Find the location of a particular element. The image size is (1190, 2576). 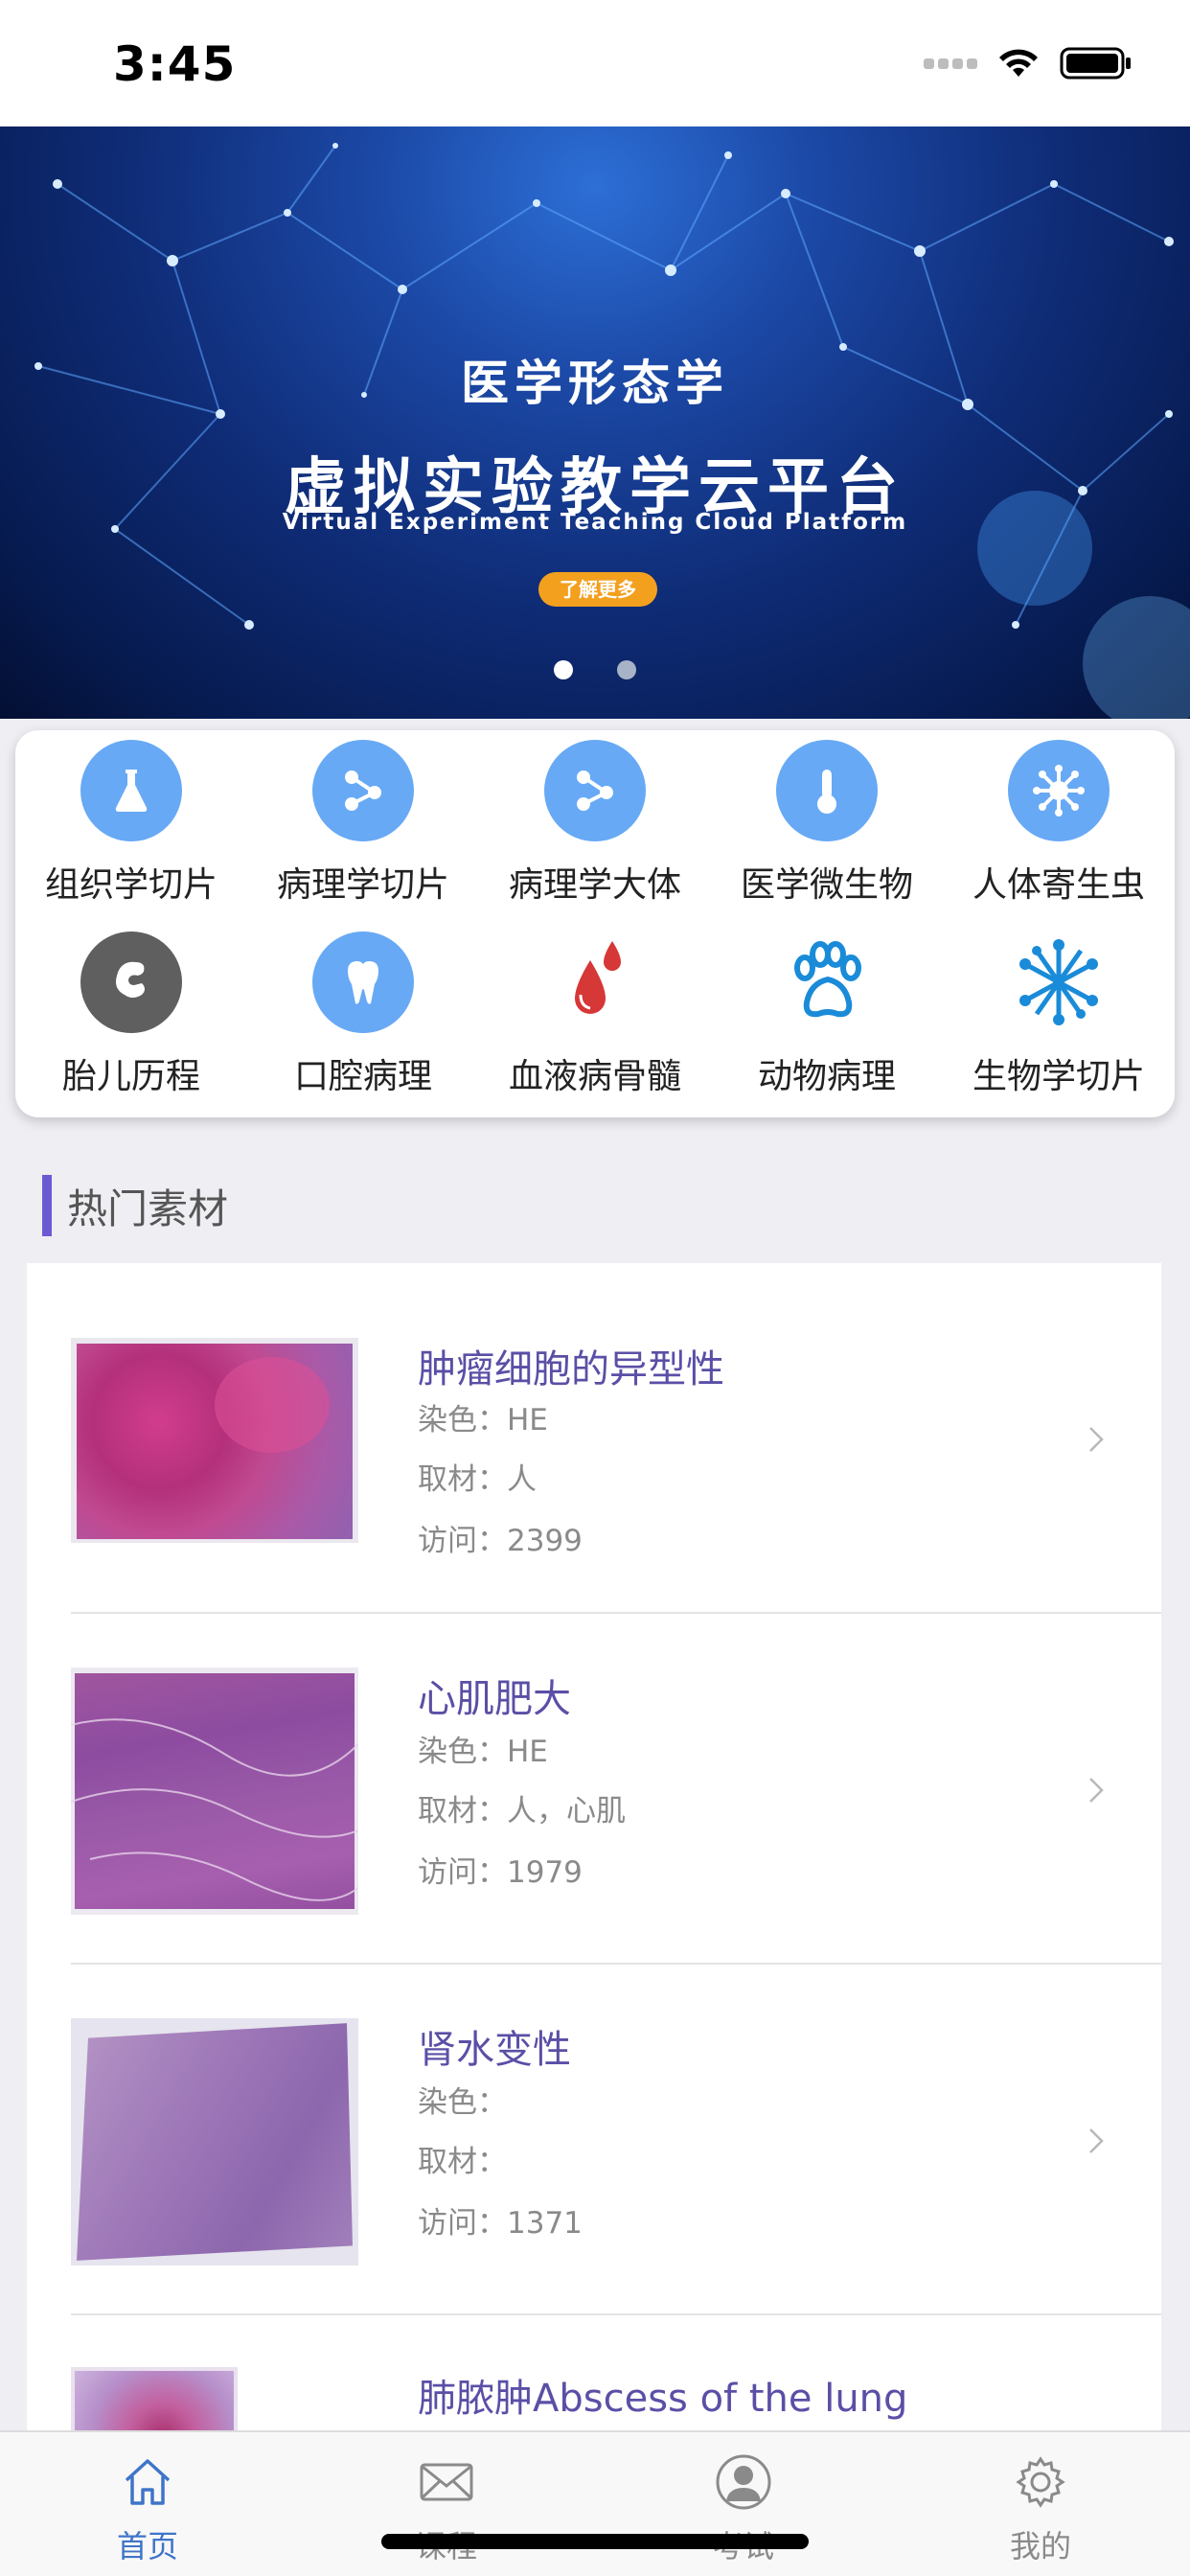

category-label: 胎儿历程 is located at coordinates (131, 1076).